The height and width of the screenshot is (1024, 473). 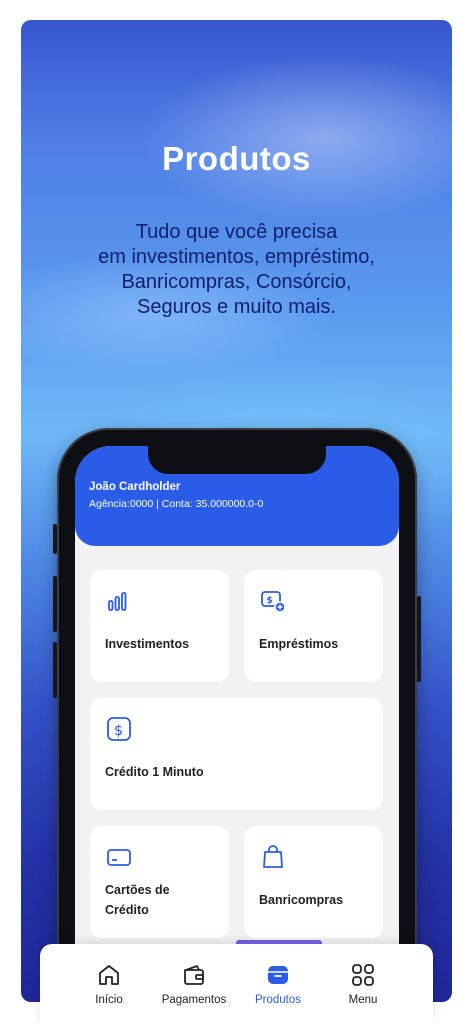 What do you see at coordinates (176, 504) in the screenshot?
I see `account-details: Agência:0000 | Conta: 35.000000.0-0` at bounding box center [176, 504].